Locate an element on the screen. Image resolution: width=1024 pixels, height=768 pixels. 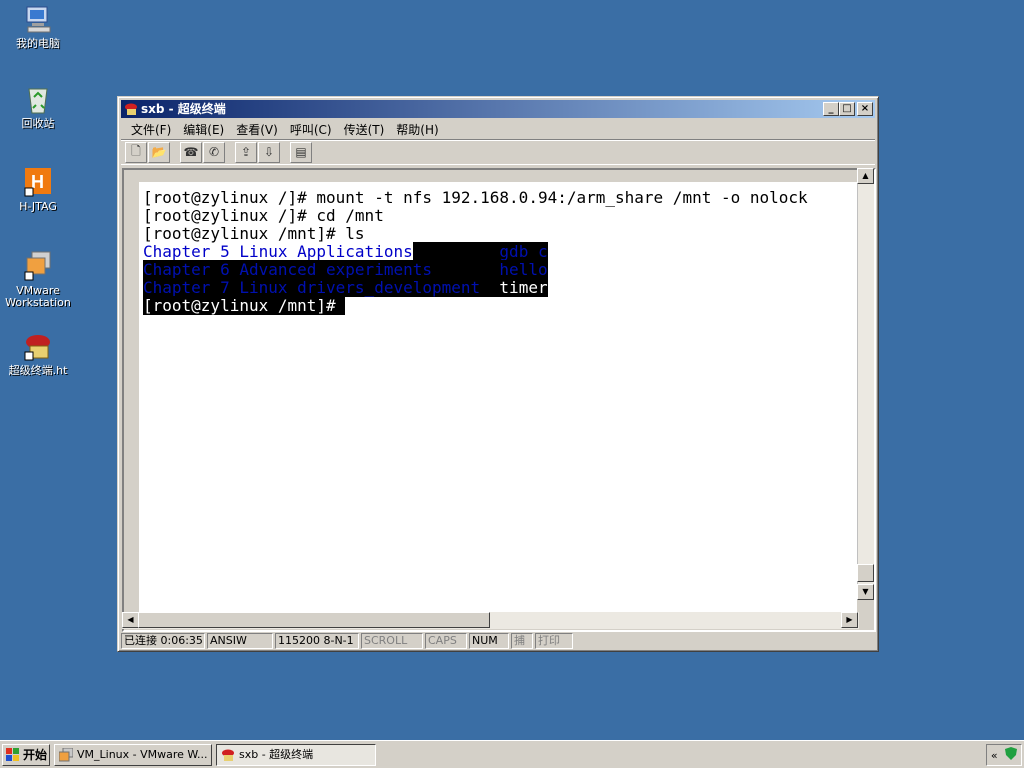
scroll-up-button: ▲ is located at coordinates (865, 176).